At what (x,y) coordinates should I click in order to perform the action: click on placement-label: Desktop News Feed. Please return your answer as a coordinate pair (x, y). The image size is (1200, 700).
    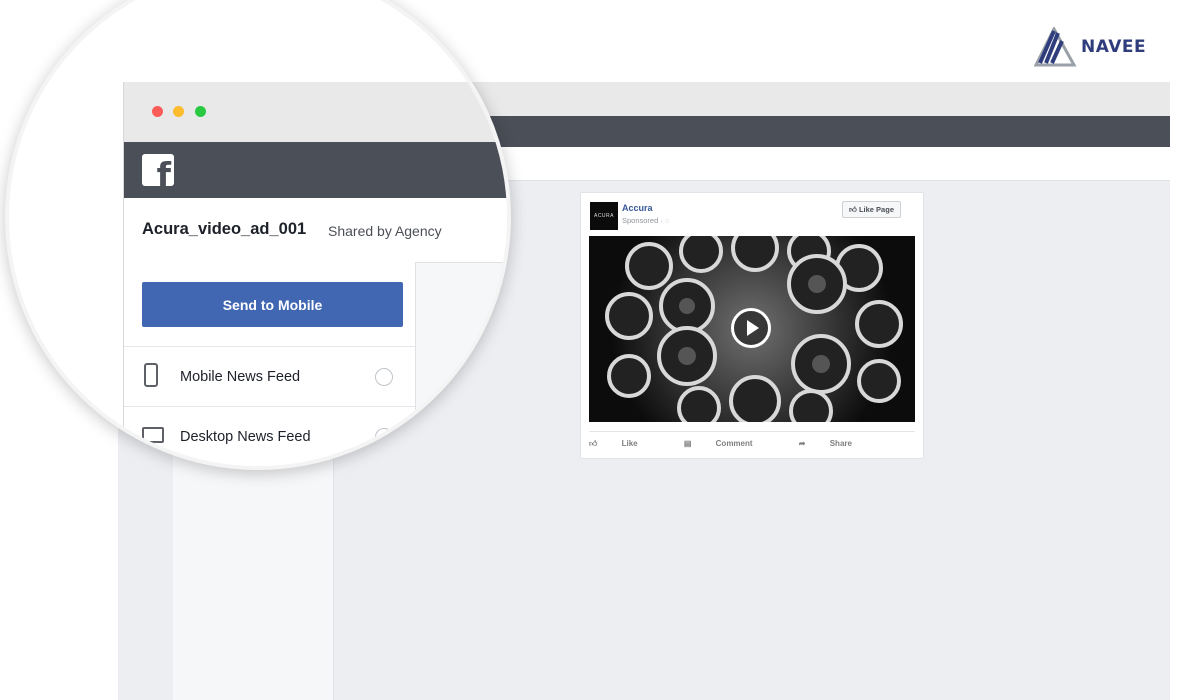
    Looking at the image, I should click on (245, 437).